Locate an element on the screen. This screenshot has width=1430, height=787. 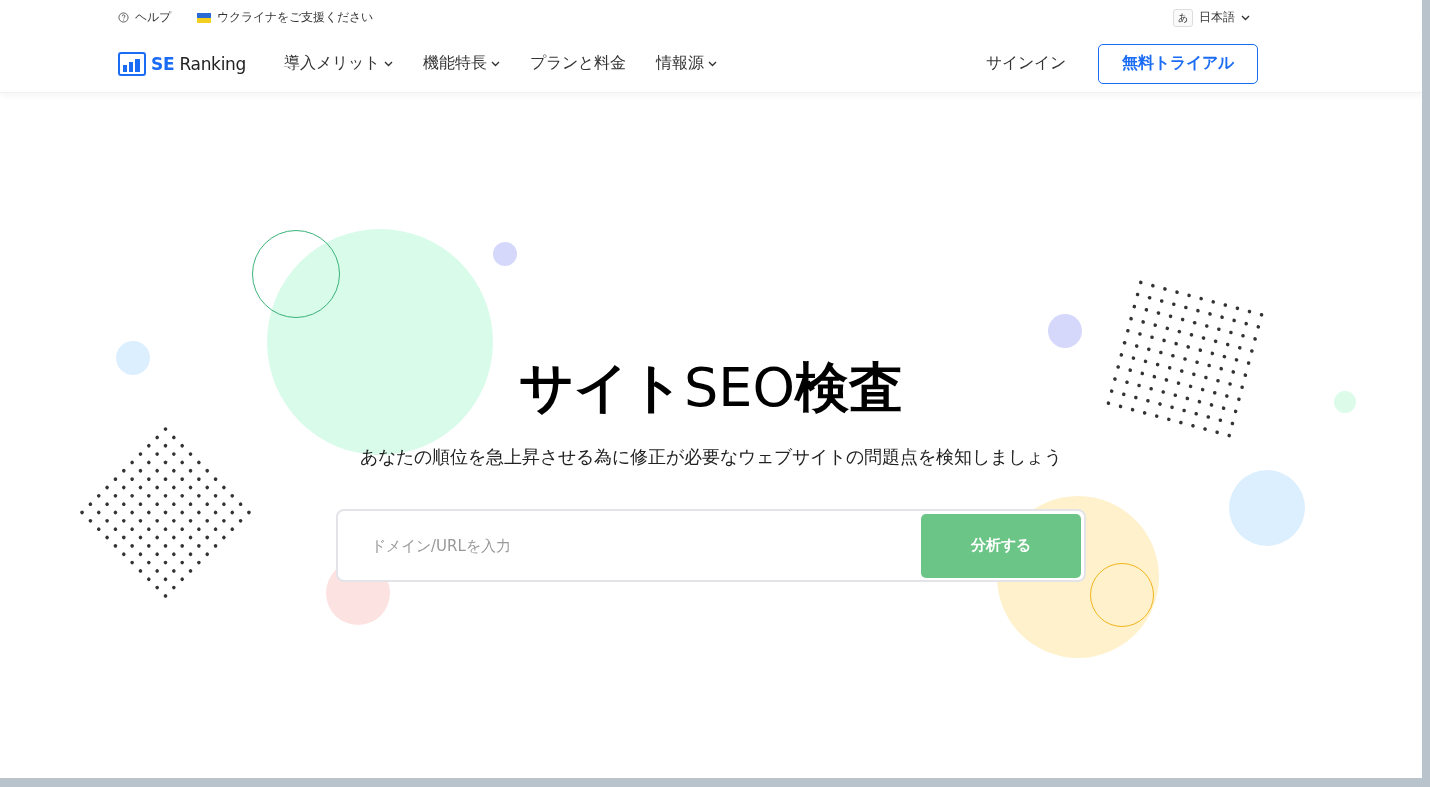
free-trial-button: 無料トライアル is located at coordinates (1178, 63).